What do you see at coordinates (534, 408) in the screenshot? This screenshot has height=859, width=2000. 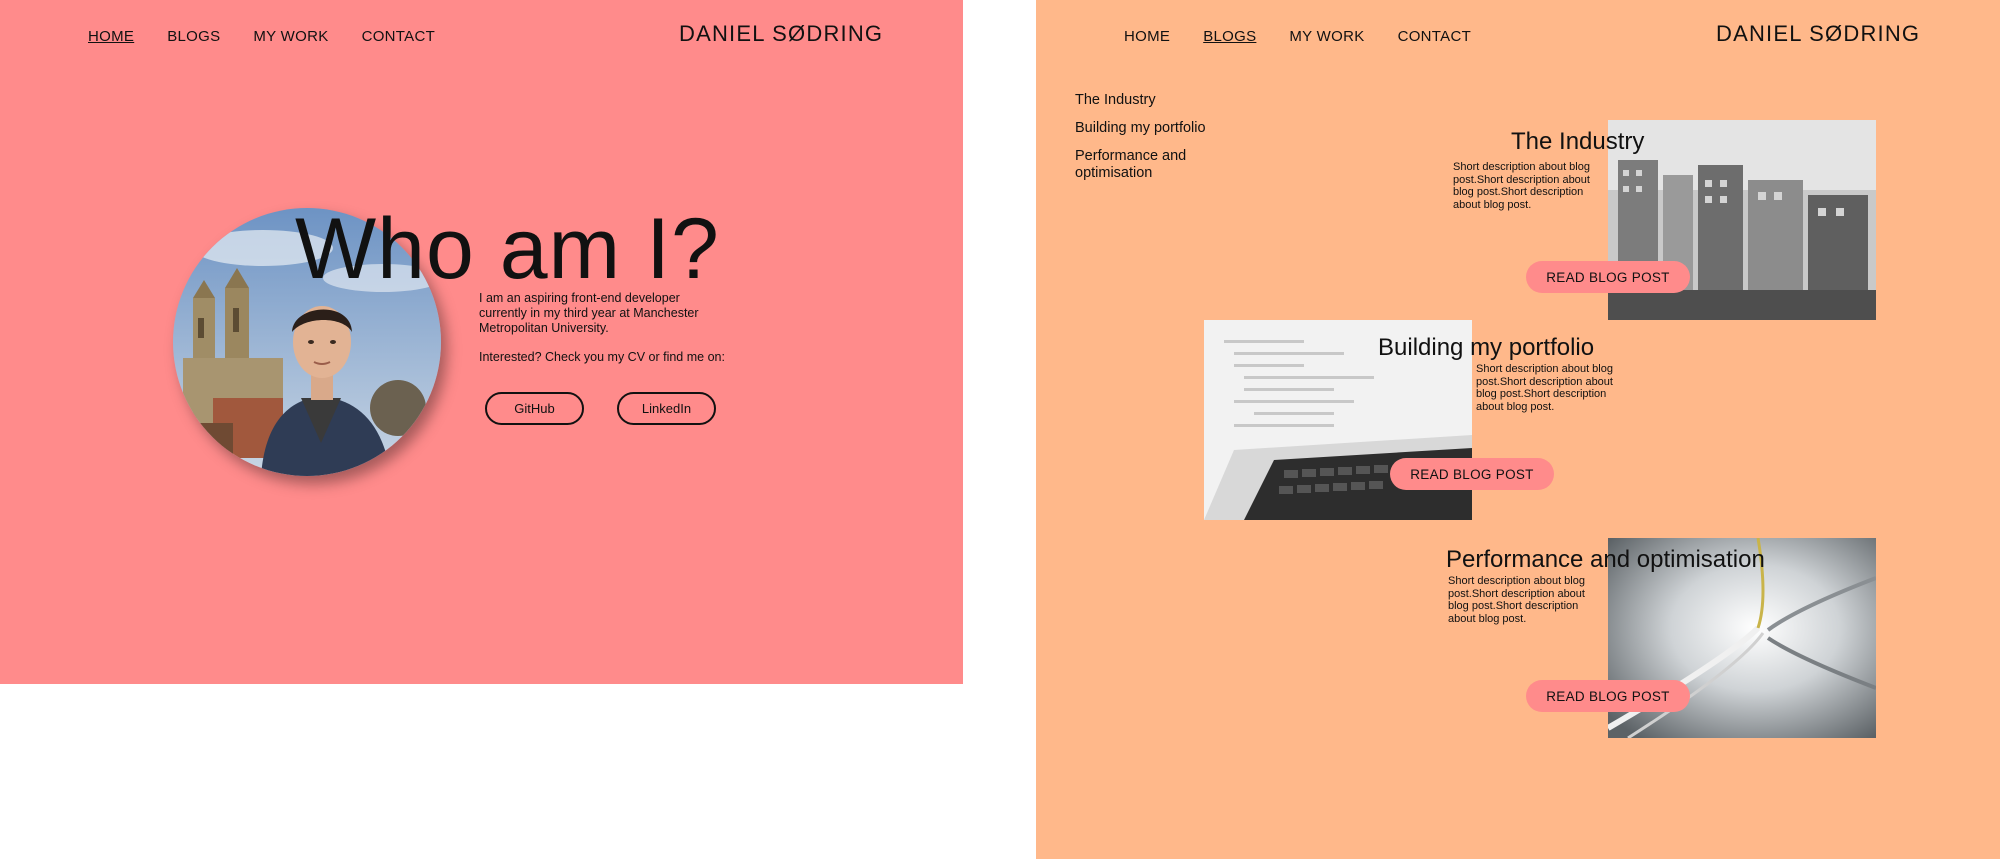 I see `github-button: GitHub` at bounding box center [534, 408].